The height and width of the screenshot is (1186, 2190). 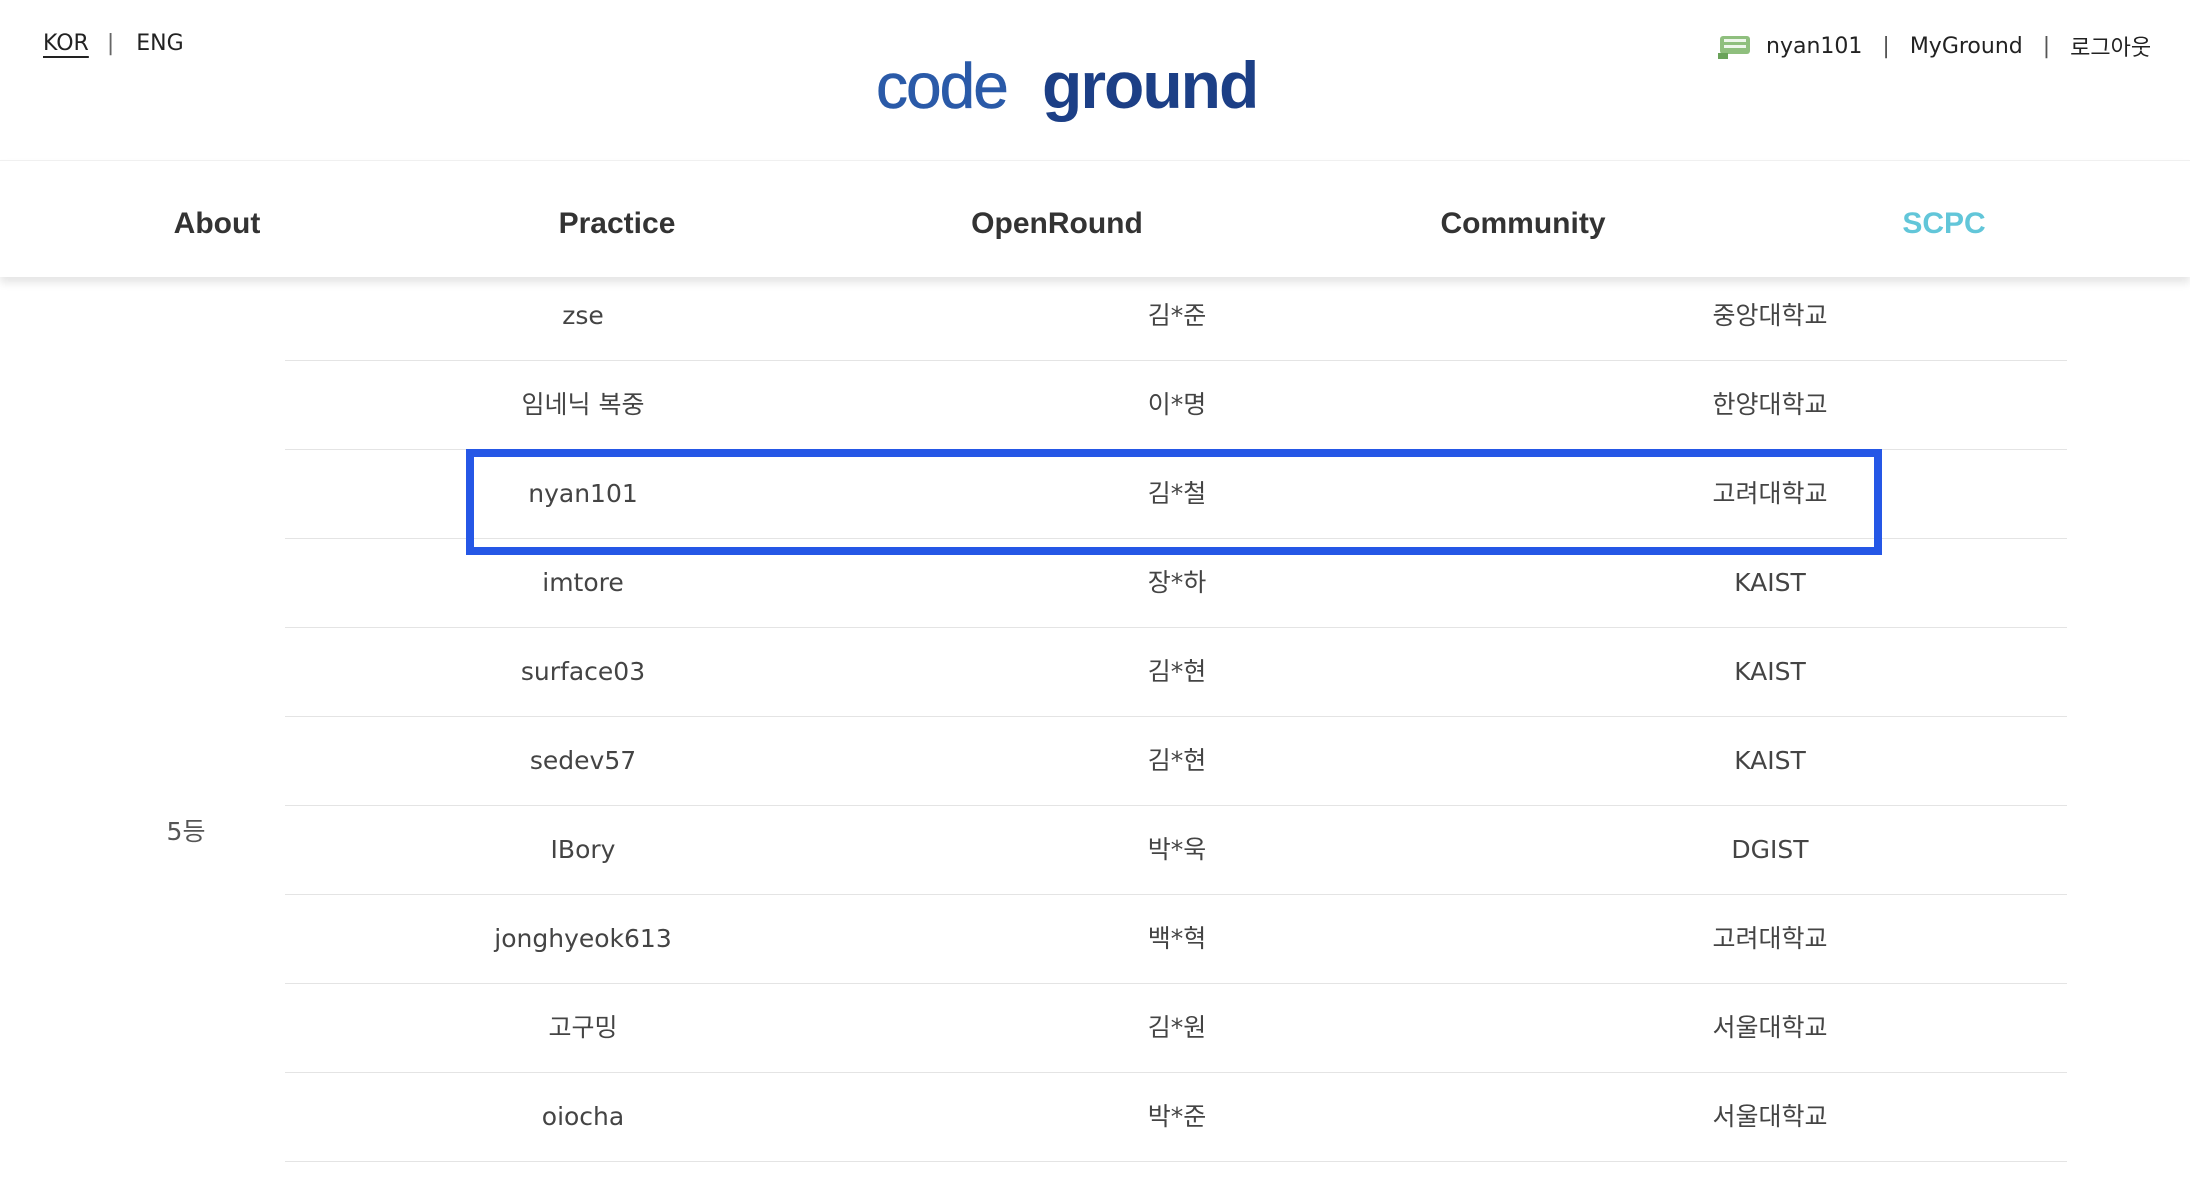 I want to click on handle-cell: surface03, so click(x=583, y=671).